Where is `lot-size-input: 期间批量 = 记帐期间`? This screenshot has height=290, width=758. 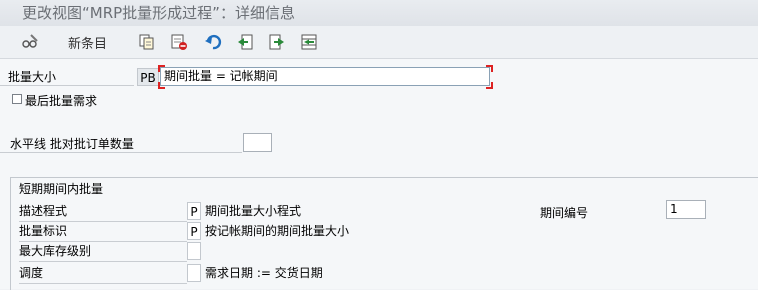 lot-size-input: 期间批量 = 记帐期间 is located at coordinates (325, 76).